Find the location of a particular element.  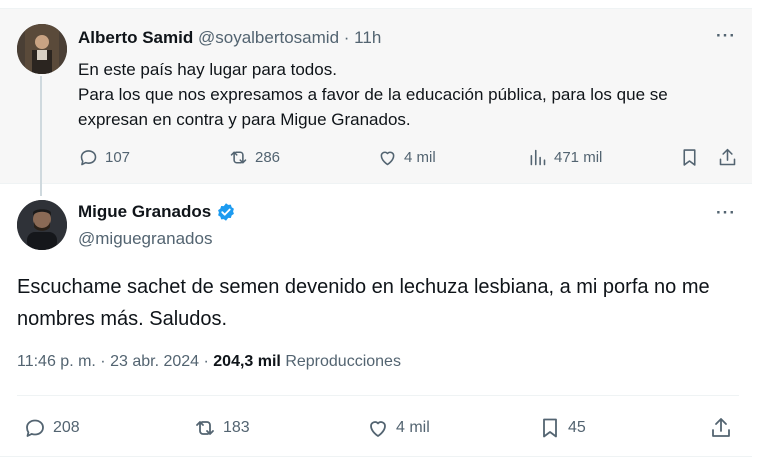

parent-tweet-time: 11h is located at coordinates (367, 37).